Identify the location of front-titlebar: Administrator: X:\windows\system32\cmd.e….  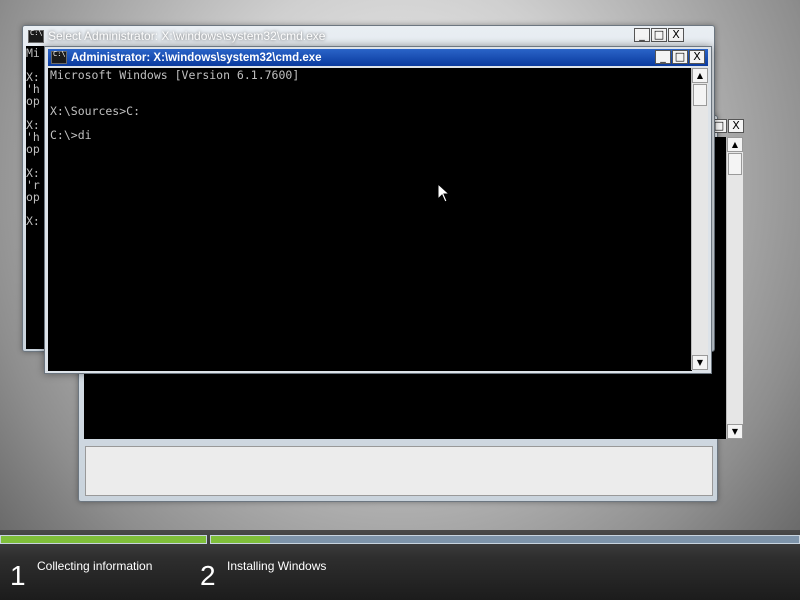
(378, 57).